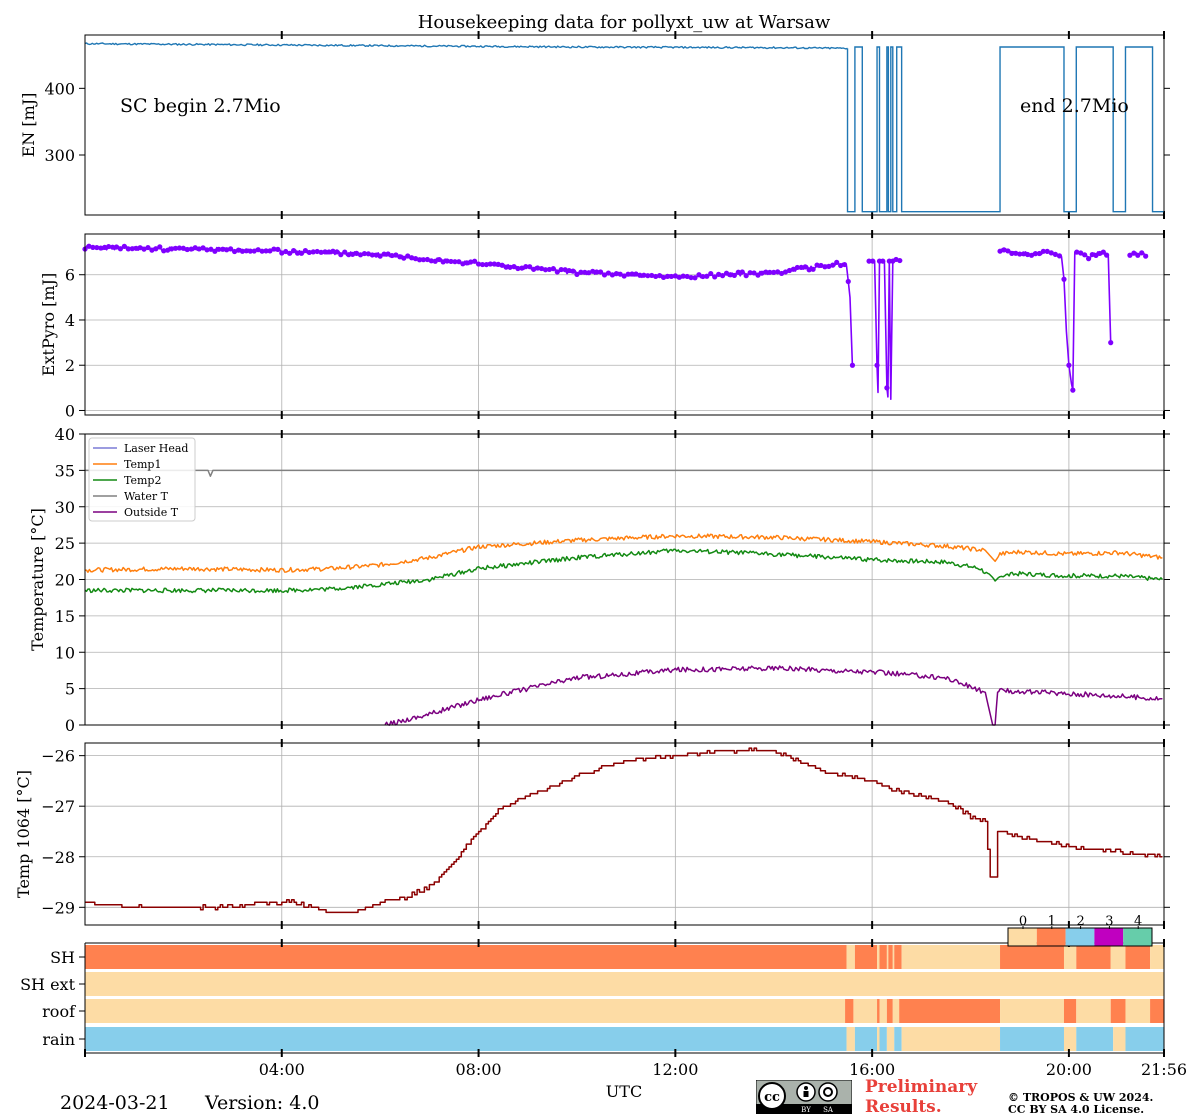 The width and height of the screenshot is (1200, 1120). Describe the element at coordinates (282, 1069) in the screenshot. I see `x-tick-label: 04:00` at that location.